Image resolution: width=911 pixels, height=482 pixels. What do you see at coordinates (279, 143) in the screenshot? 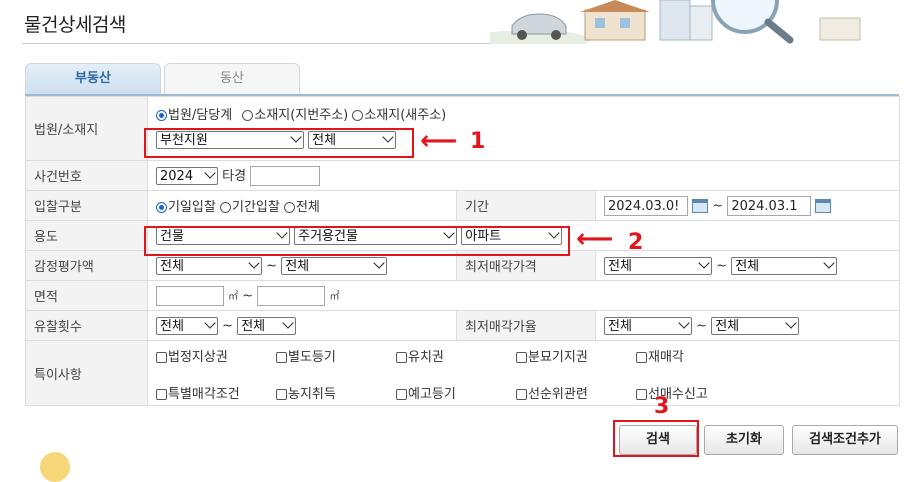
I see `highlight-box-court` at bounding box center [279, 143].